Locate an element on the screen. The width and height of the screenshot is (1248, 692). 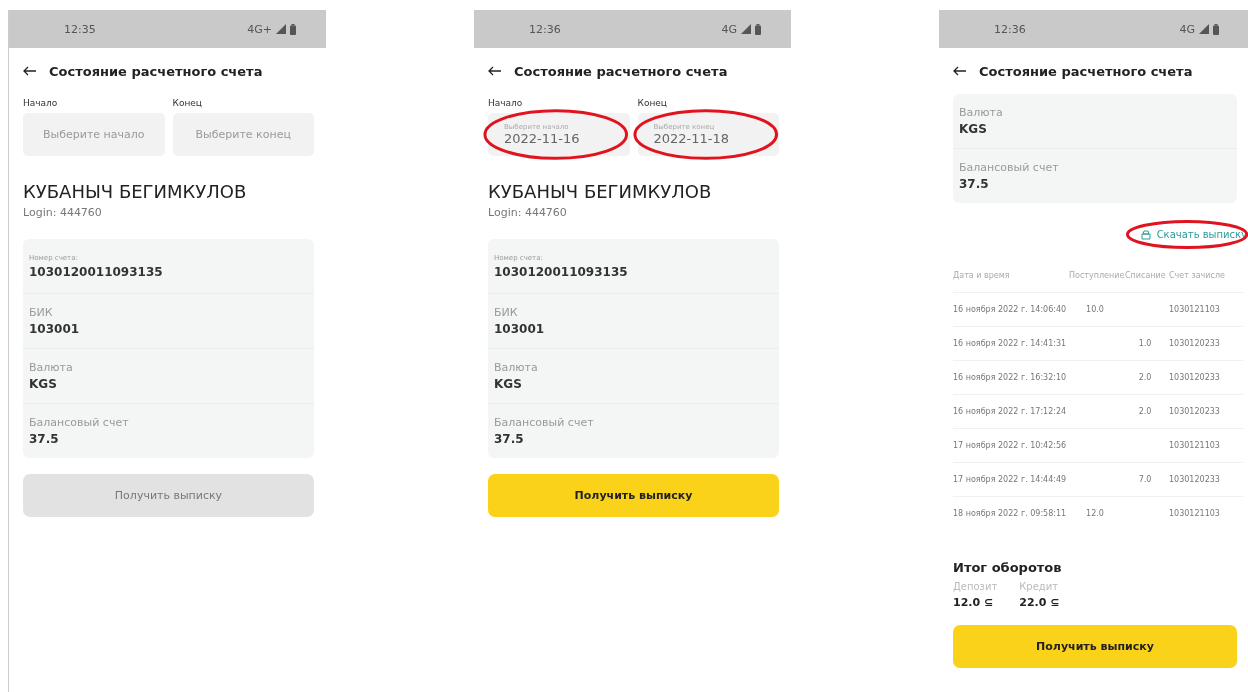
totals-title: Итог оборотов is located at coordinates (1008, 567).